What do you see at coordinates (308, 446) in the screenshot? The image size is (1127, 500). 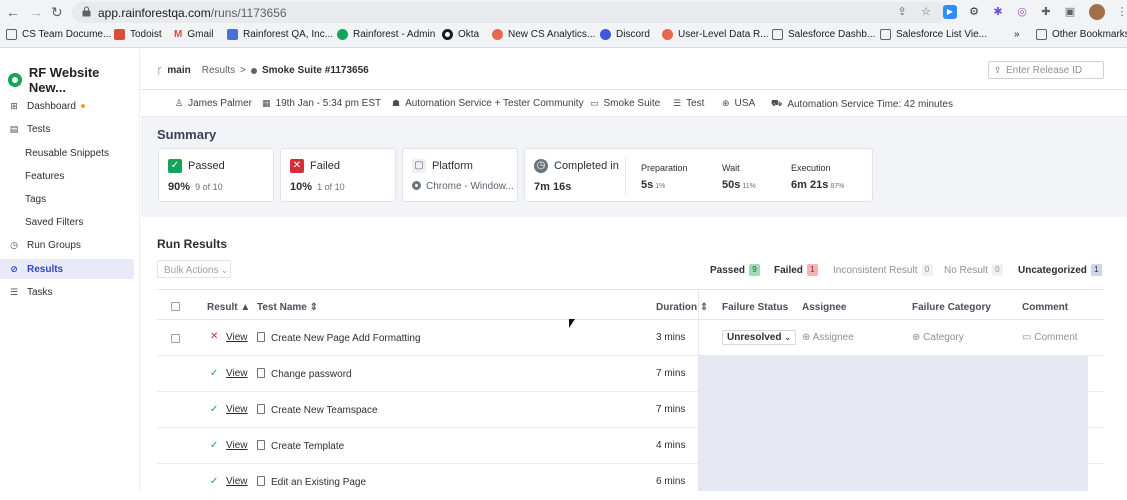 I see `test-name: Create Template` at bounding box center [308, 446].